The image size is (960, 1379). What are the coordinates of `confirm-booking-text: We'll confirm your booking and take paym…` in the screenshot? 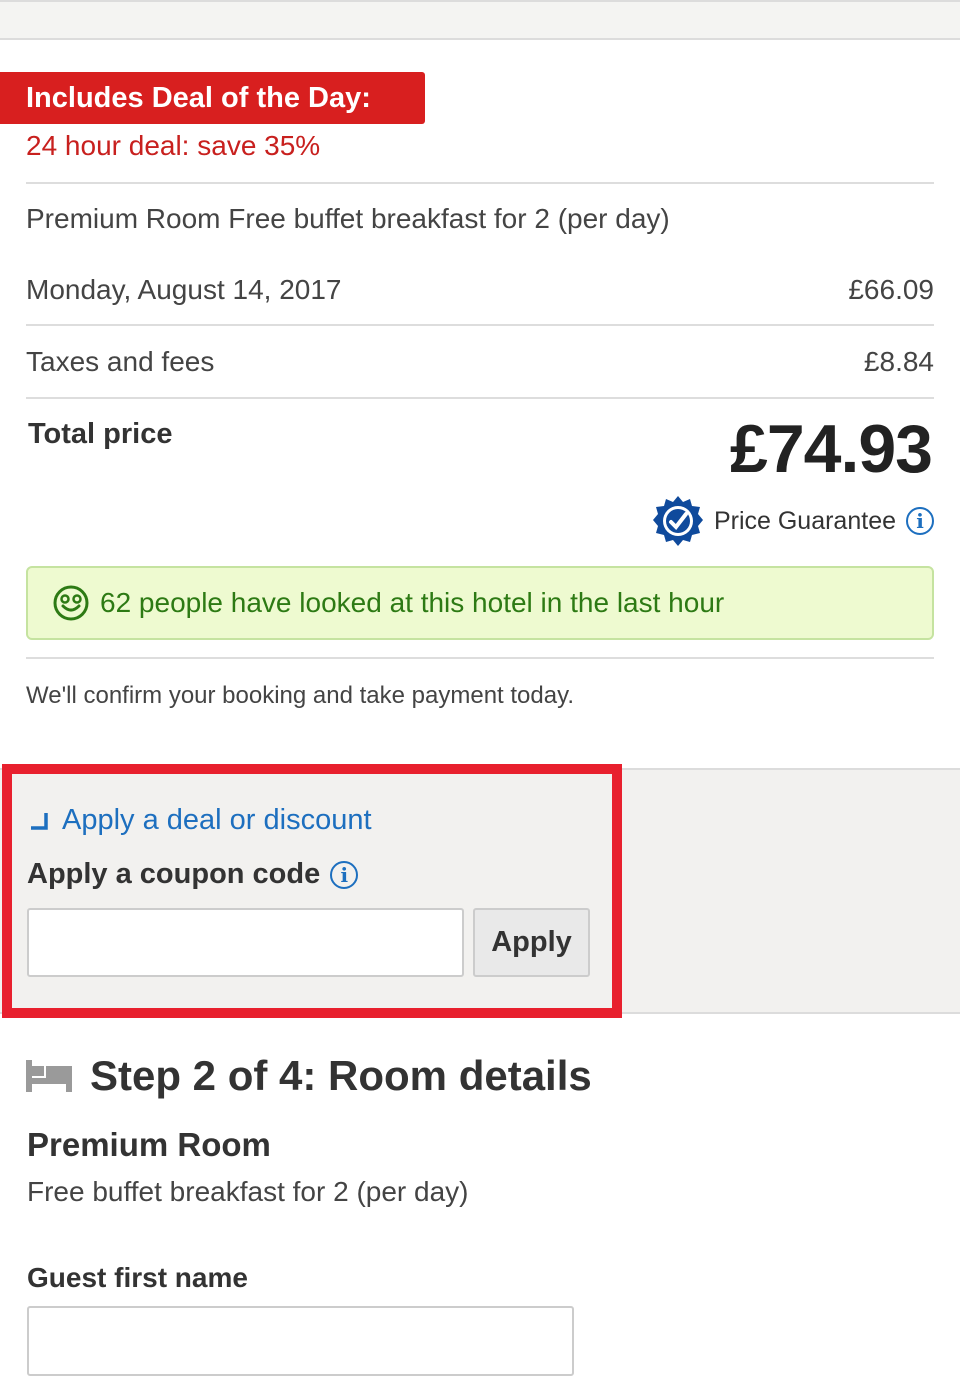 It's located at (300, 695).